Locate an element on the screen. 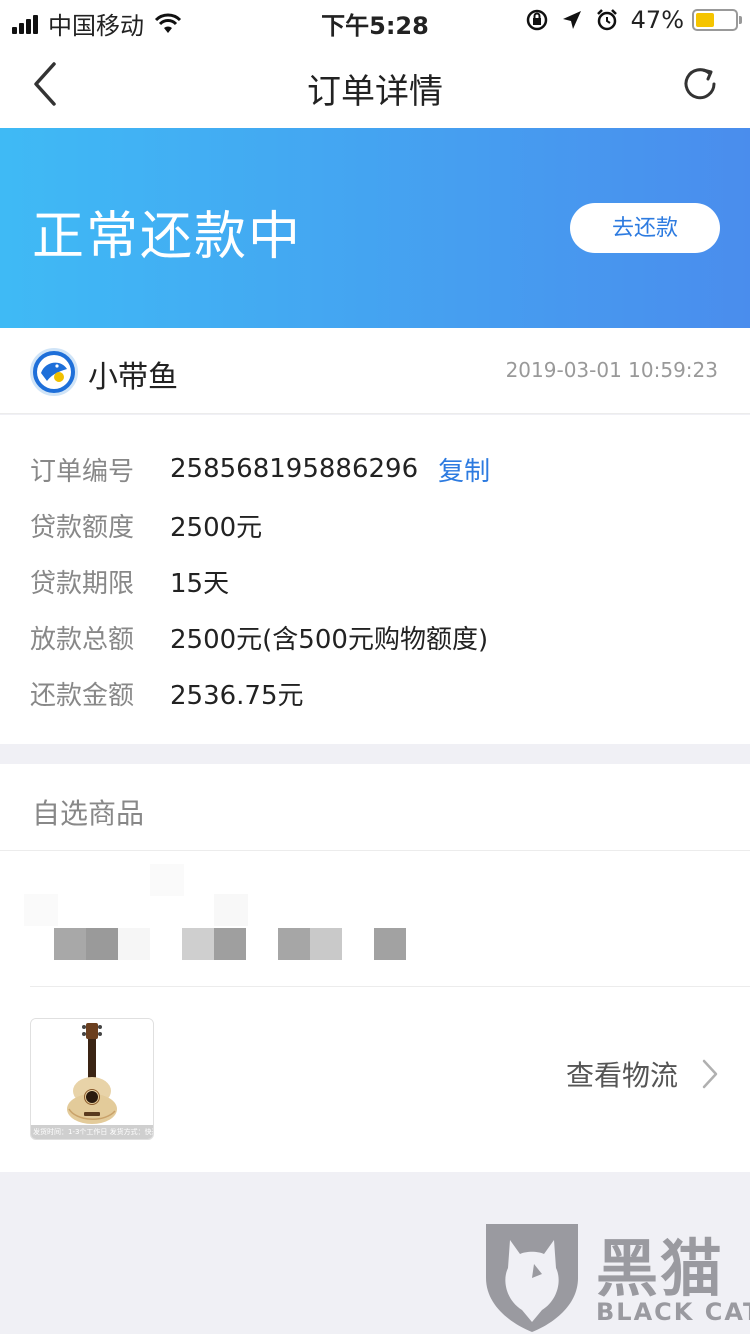 The width and height of the screenshot is (750, 1334). page-title: 订单详情 is located at coordinates (375, 92).